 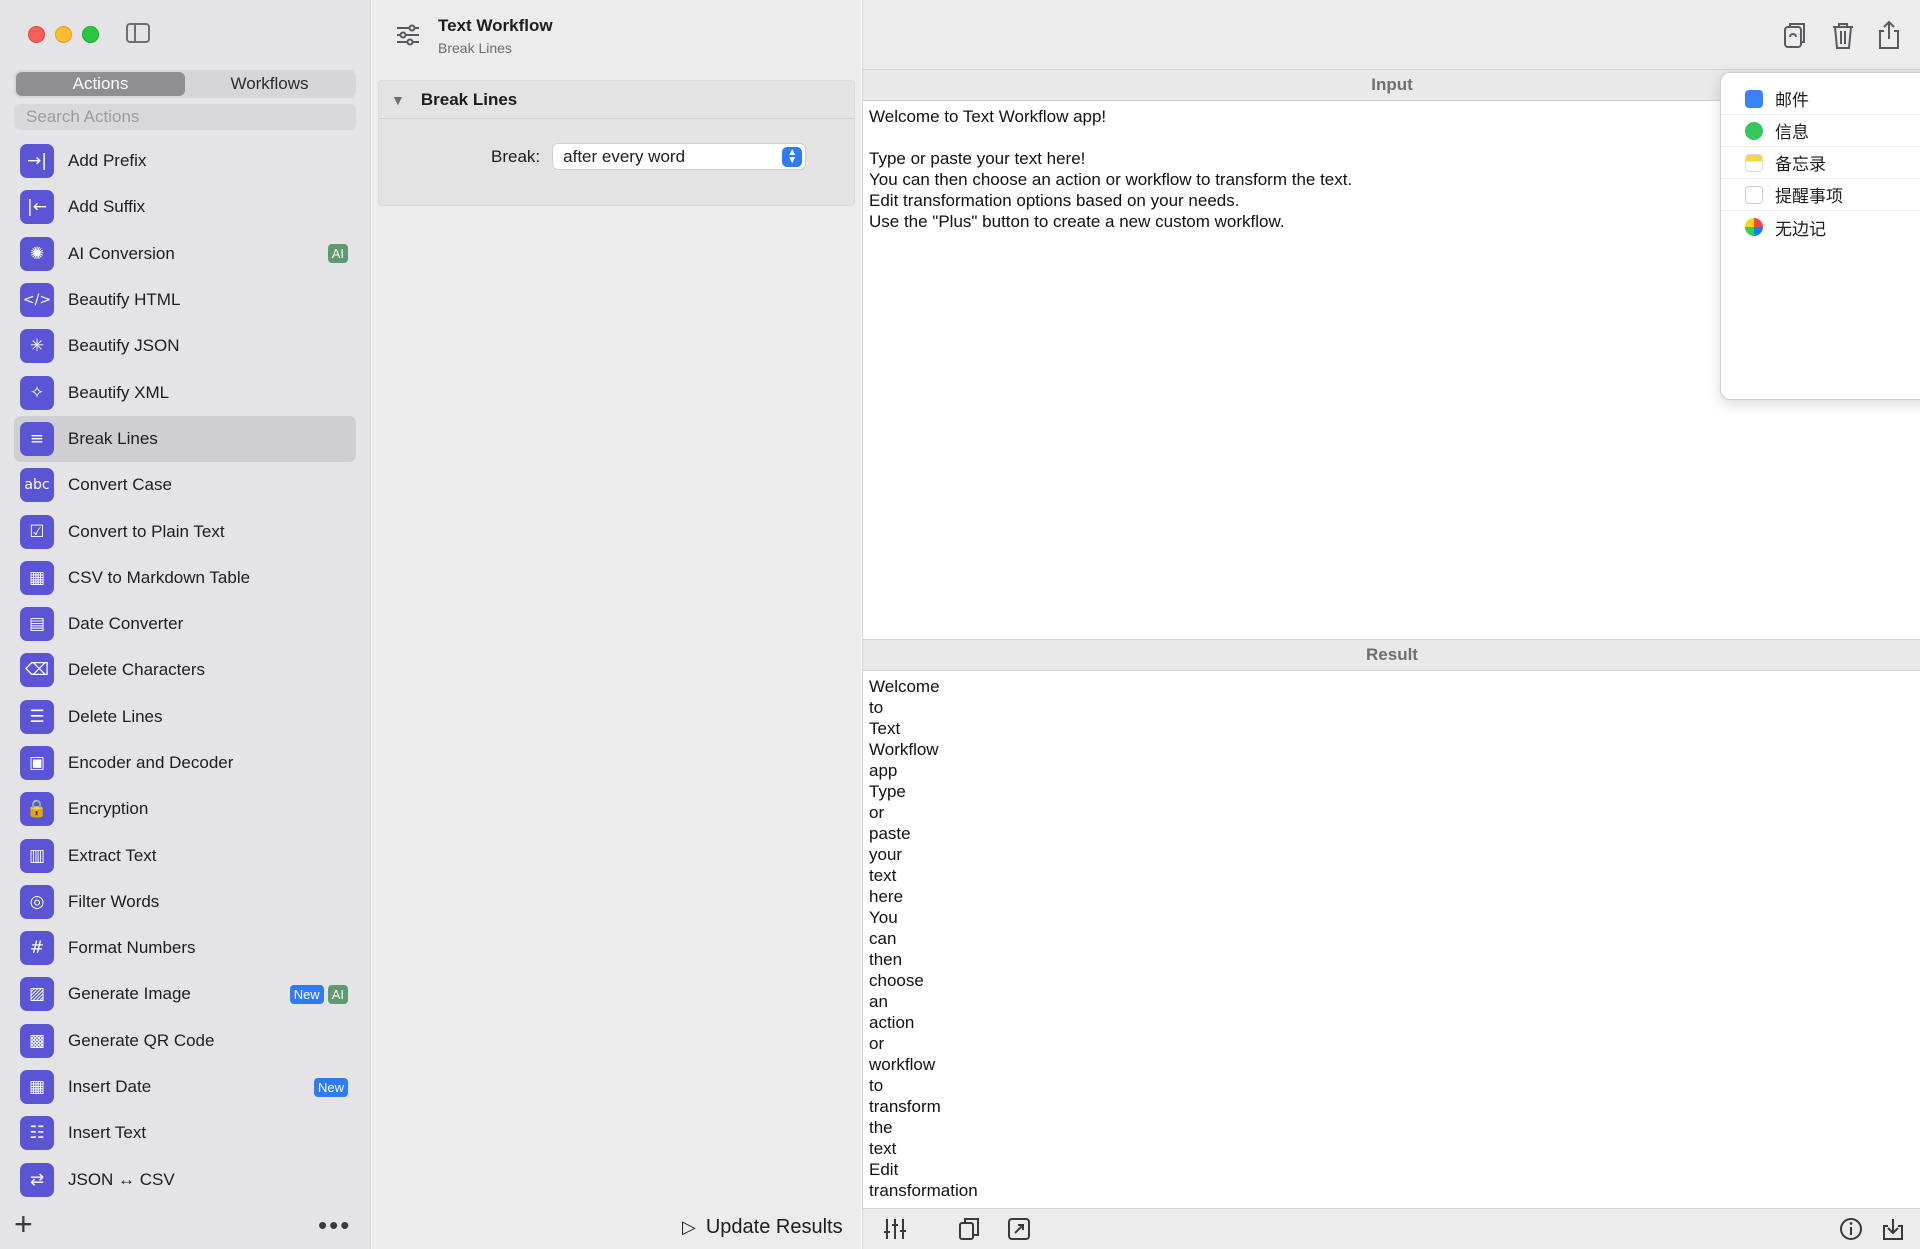 I want to click on action-item: </> Beautify HTML, so click(x=185, y=300).